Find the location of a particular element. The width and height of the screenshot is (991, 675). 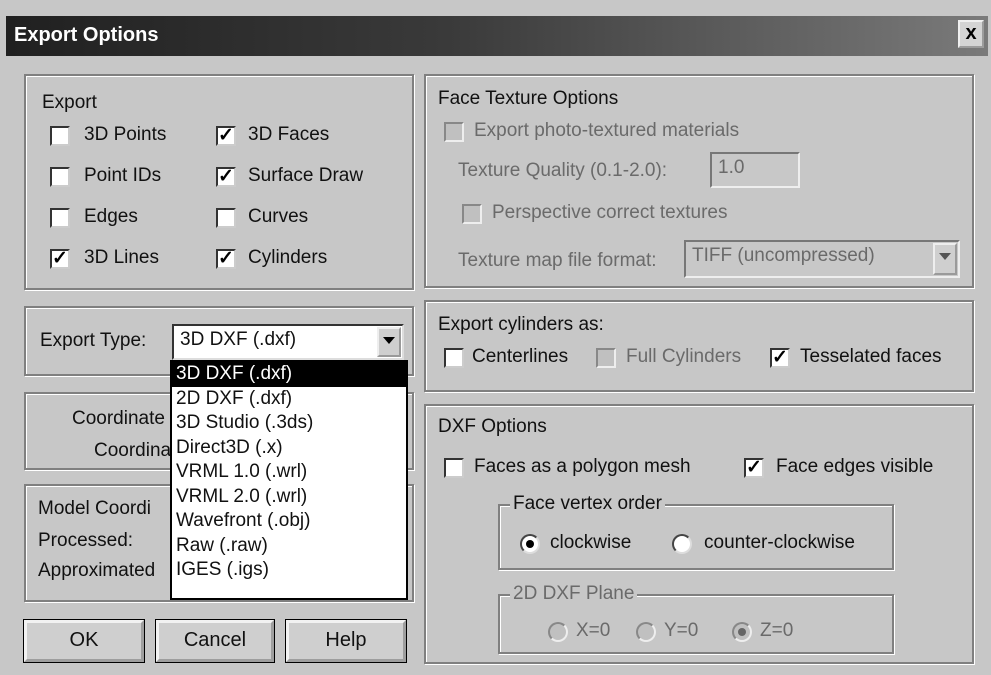

checkbox-centerlines is located at coordinates (454, 358).